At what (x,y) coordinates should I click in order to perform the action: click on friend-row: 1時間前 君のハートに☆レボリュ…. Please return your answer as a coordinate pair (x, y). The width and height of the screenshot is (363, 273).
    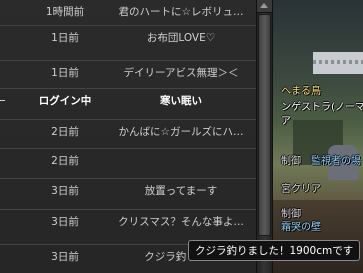
    Looking at the image, I should click on (128, 12).